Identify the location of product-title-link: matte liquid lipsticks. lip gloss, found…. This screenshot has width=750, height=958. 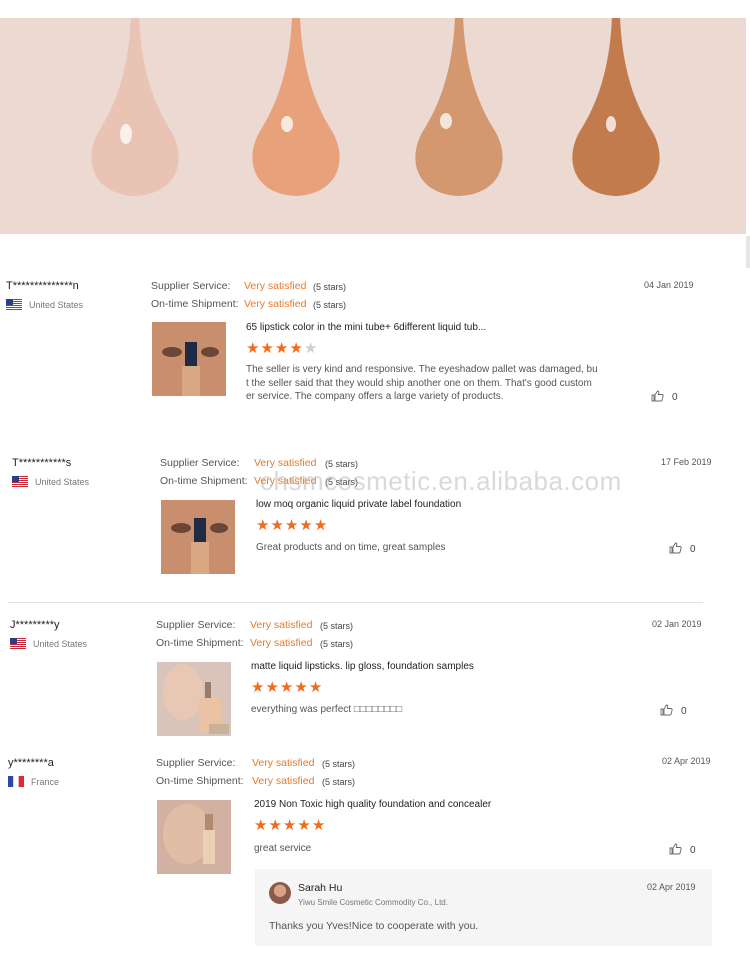
(362, 666).